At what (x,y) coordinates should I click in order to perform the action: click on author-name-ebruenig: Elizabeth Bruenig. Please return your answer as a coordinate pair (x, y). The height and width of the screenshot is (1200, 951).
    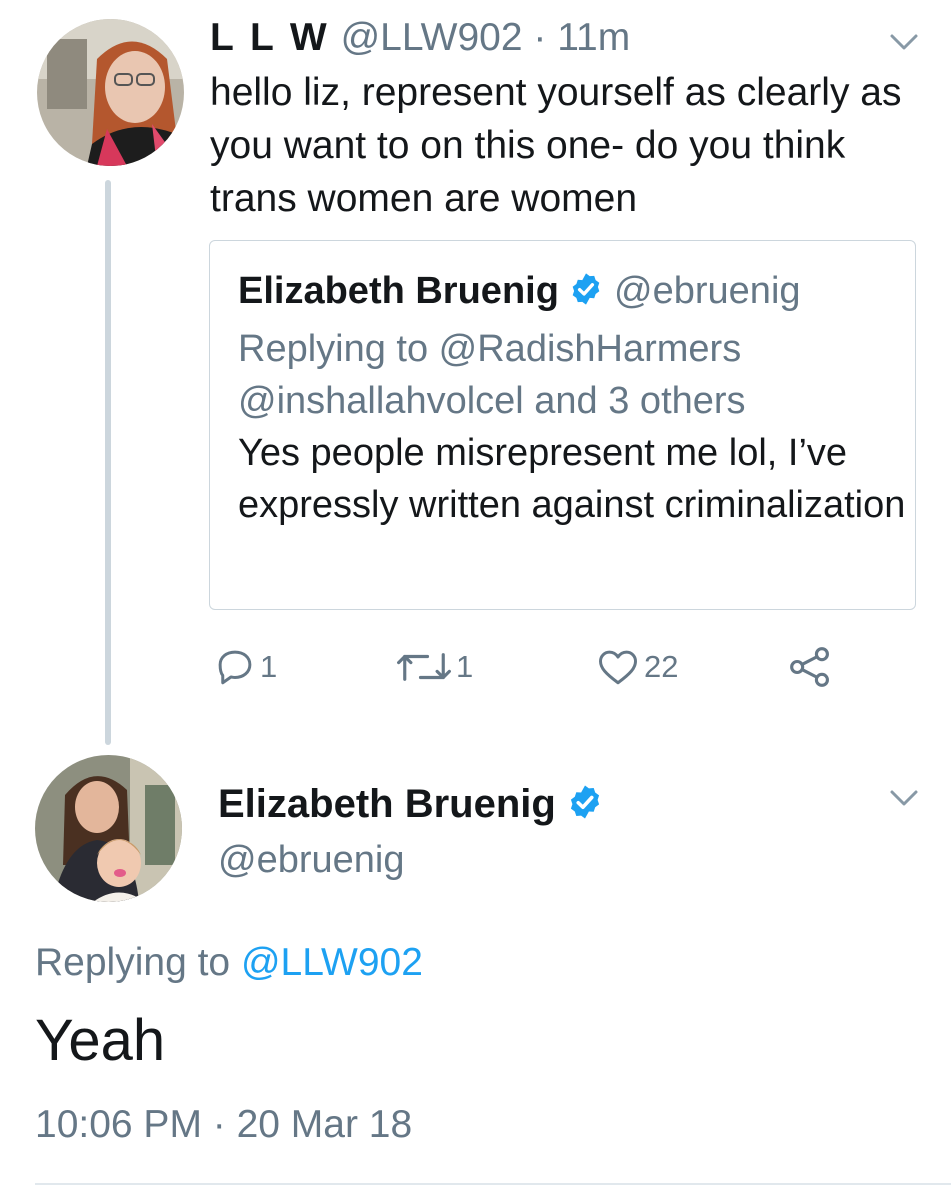
    Looking at the image, I should click on (410, 804).